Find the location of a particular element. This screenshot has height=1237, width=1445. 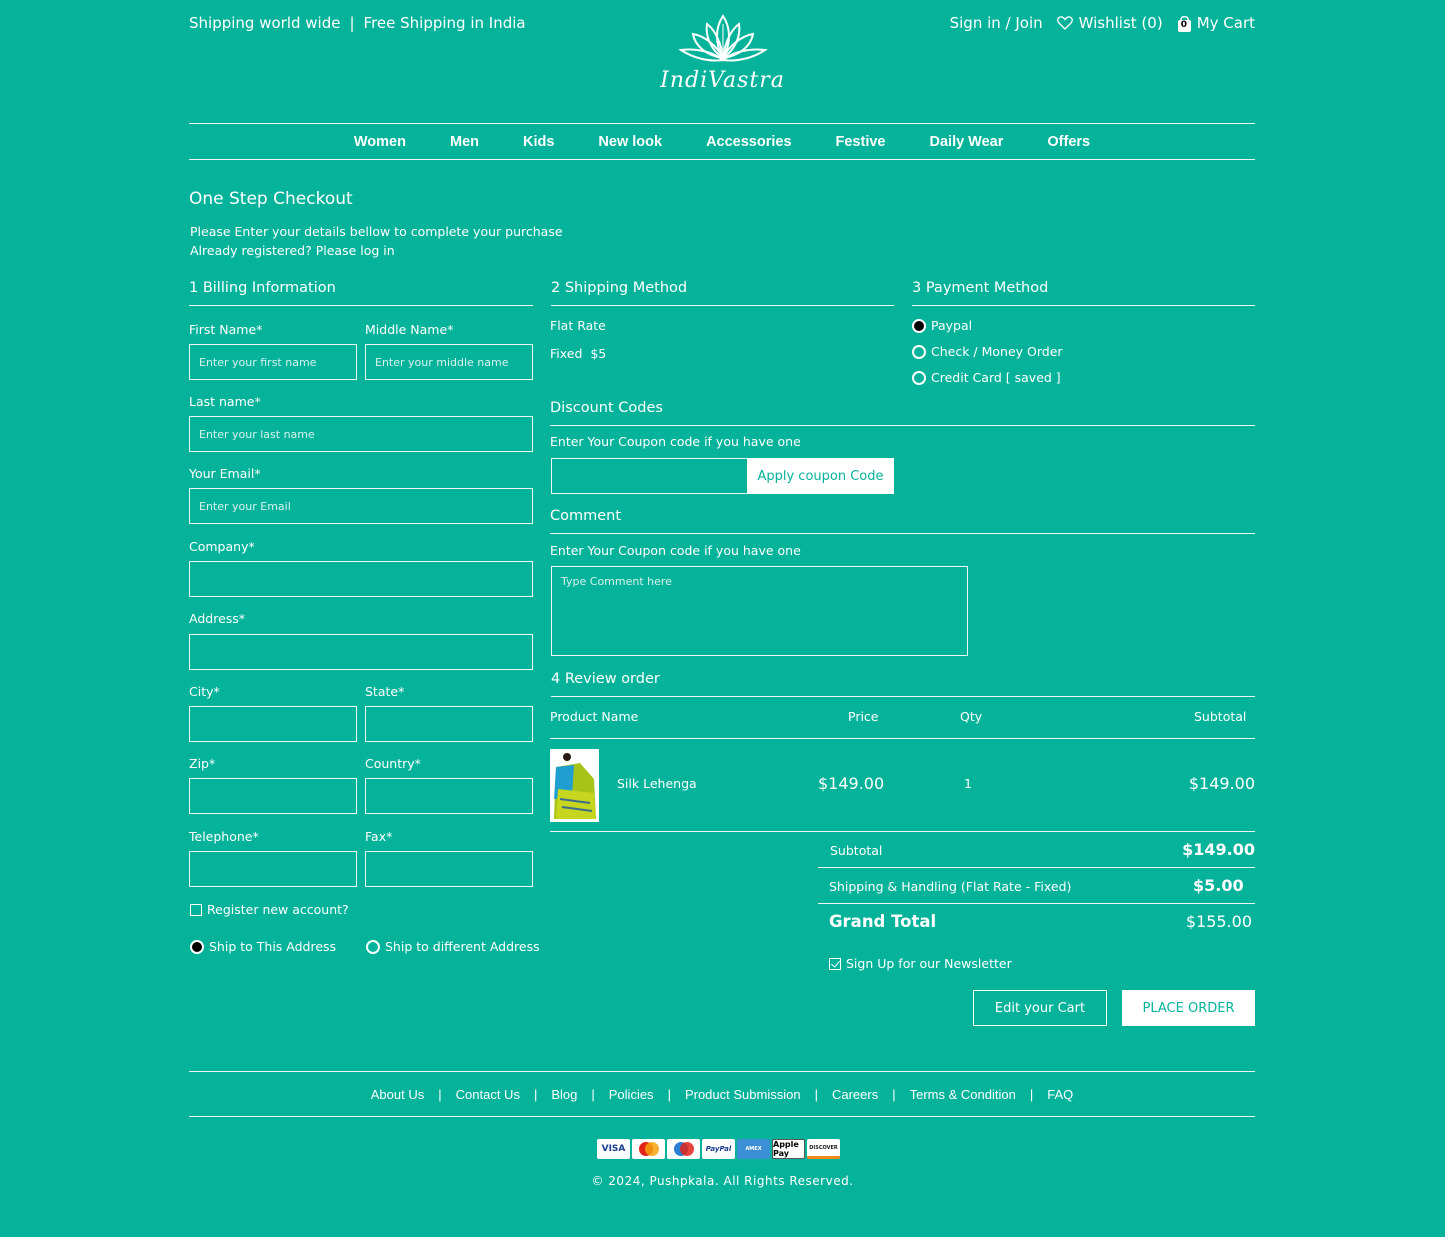

register-account-checkbox: Register new account? is located at coordinates (269, 909).